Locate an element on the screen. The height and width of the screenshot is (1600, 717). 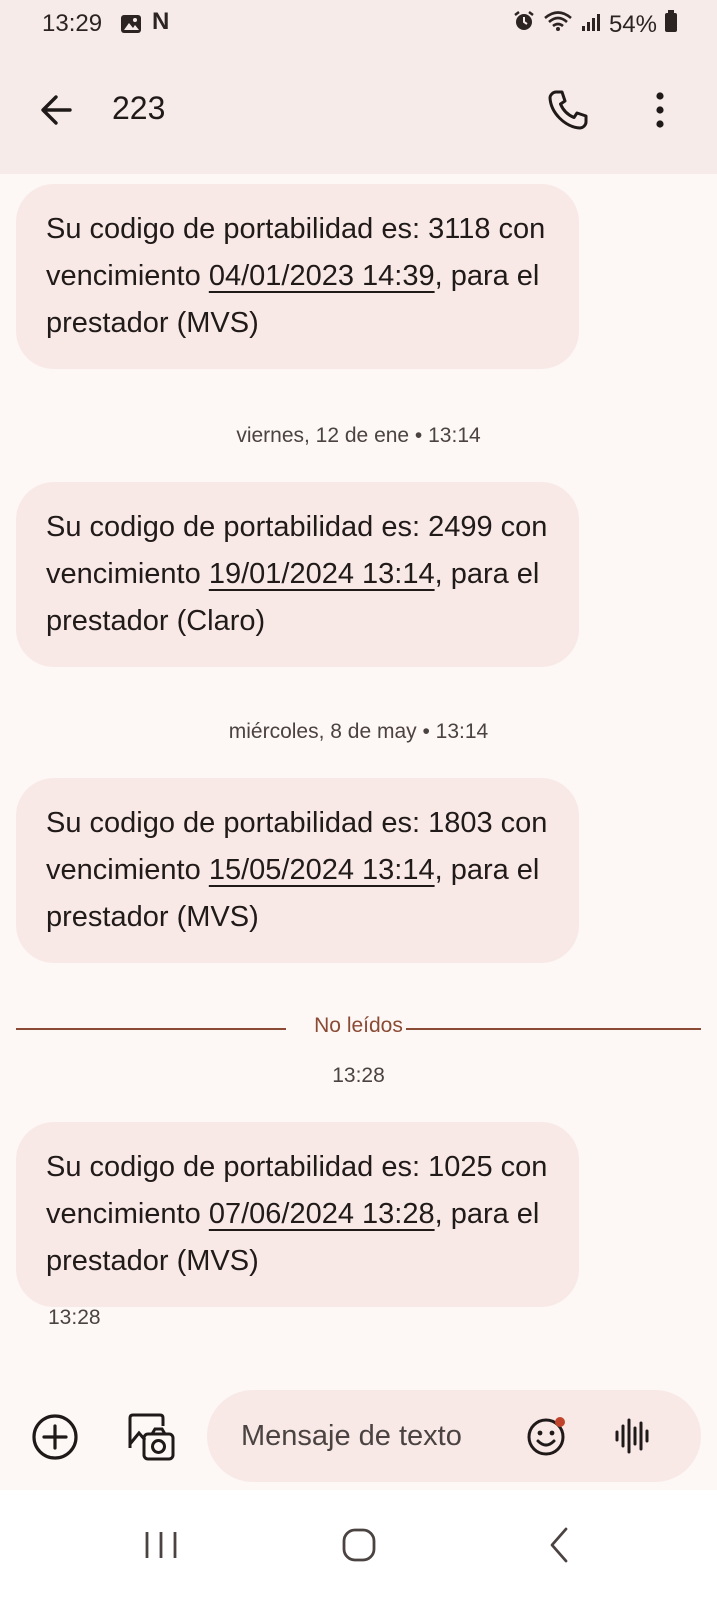
phone-icon is located at coordinates (568, 110).